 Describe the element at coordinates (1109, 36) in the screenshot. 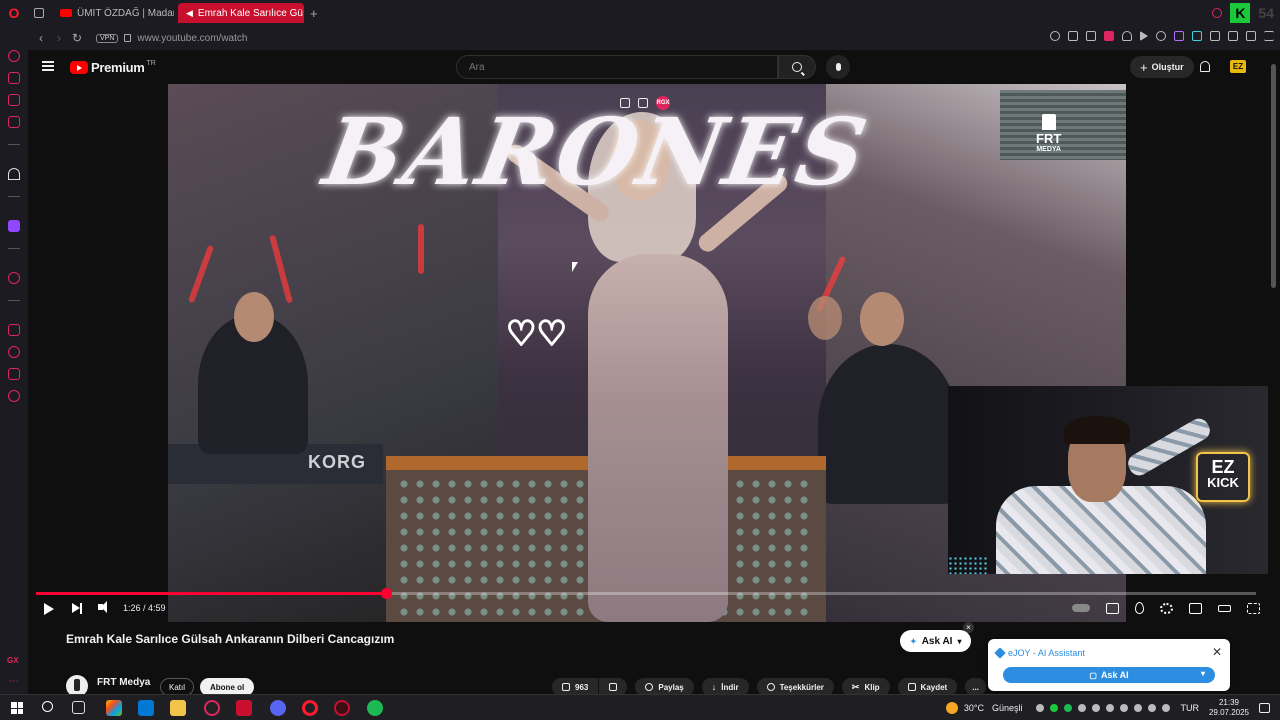

I see `shield-icon` at that location.